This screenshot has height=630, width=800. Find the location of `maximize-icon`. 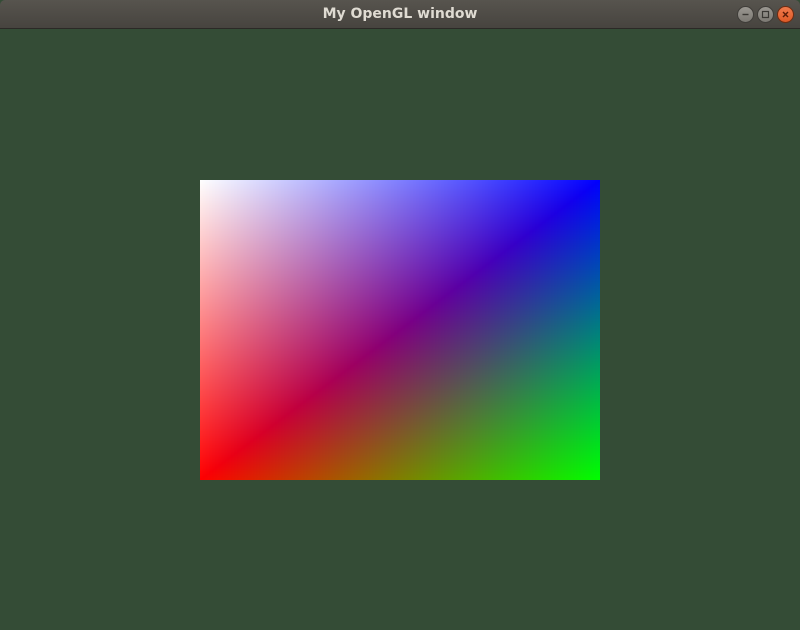

maximize-icon is located at coordinates (765, 14).